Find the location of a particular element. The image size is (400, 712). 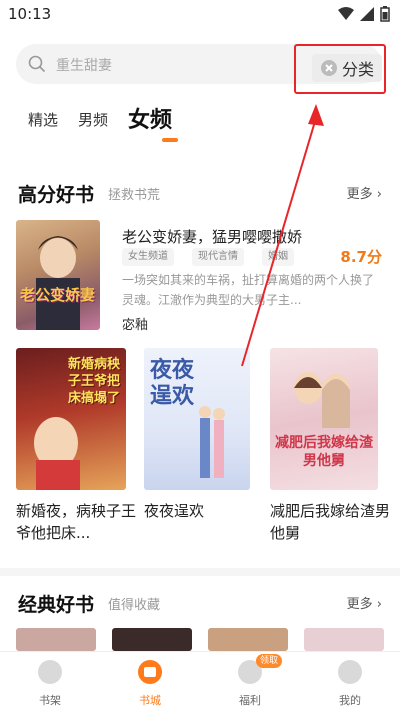

section-title: 高分好书 is located at coordinates (56, 195).